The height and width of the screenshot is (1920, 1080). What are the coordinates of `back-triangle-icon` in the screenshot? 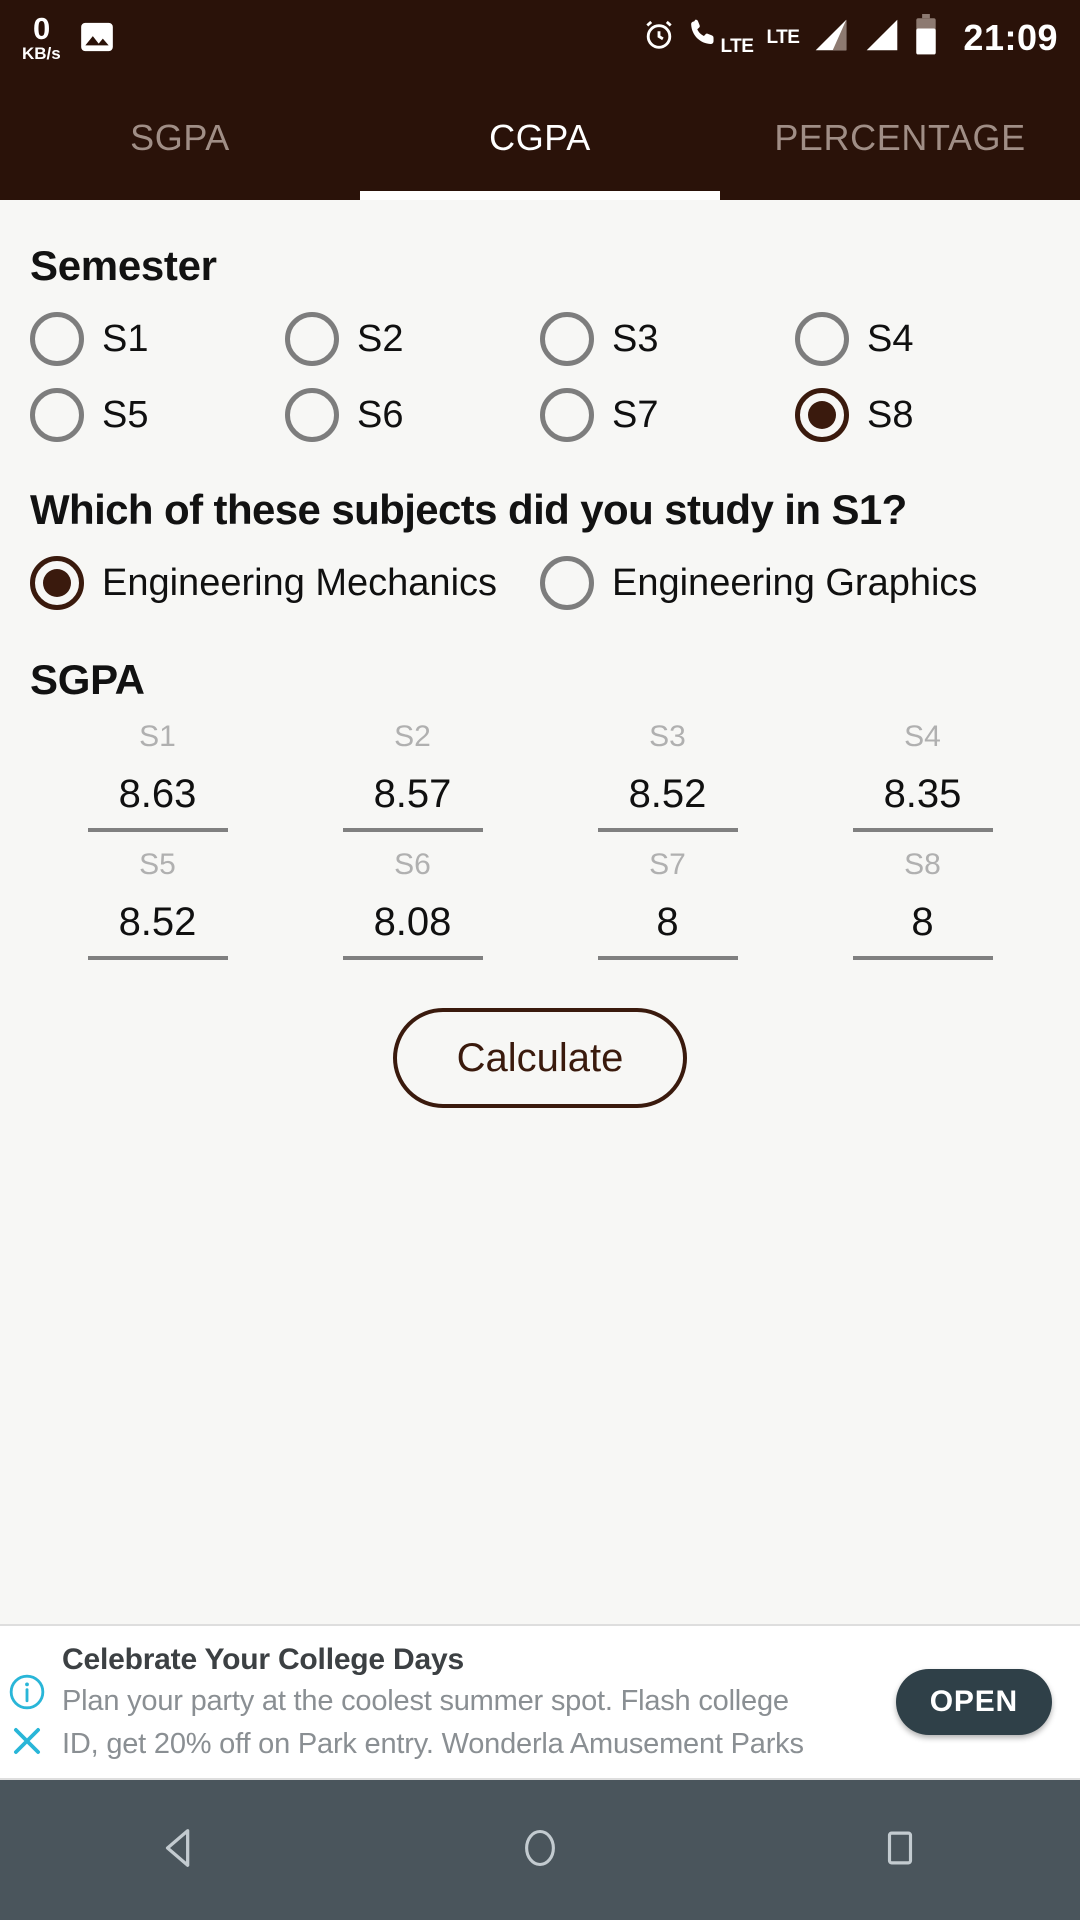 It's located at (180, 1850).